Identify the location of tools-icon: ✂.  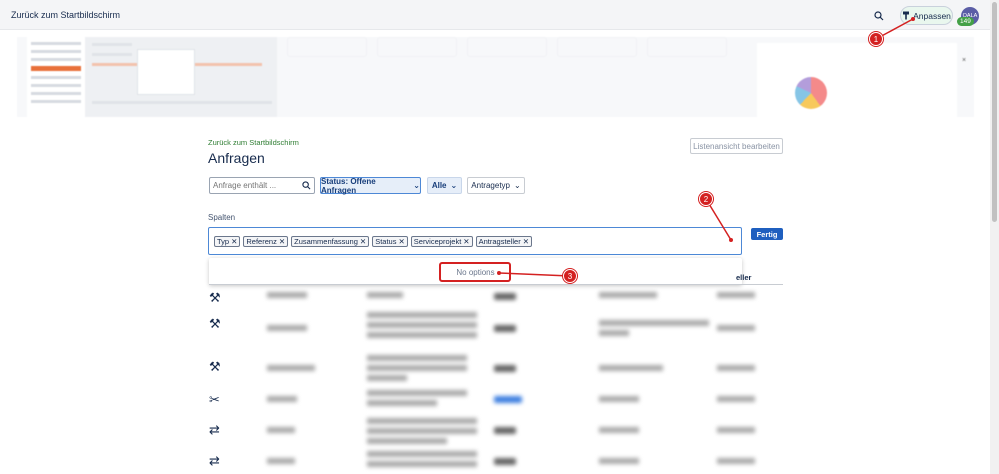
(214, 399).